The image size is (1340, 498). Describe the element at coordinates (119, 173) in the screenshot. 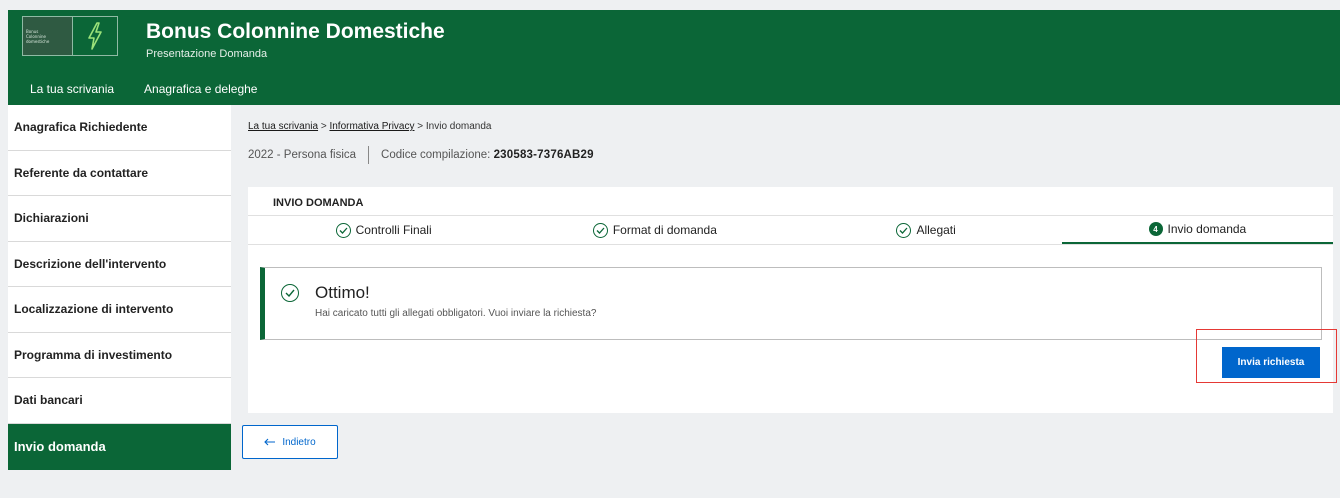

I see `sidebar-item-referente: Referente da contattare` at that location.